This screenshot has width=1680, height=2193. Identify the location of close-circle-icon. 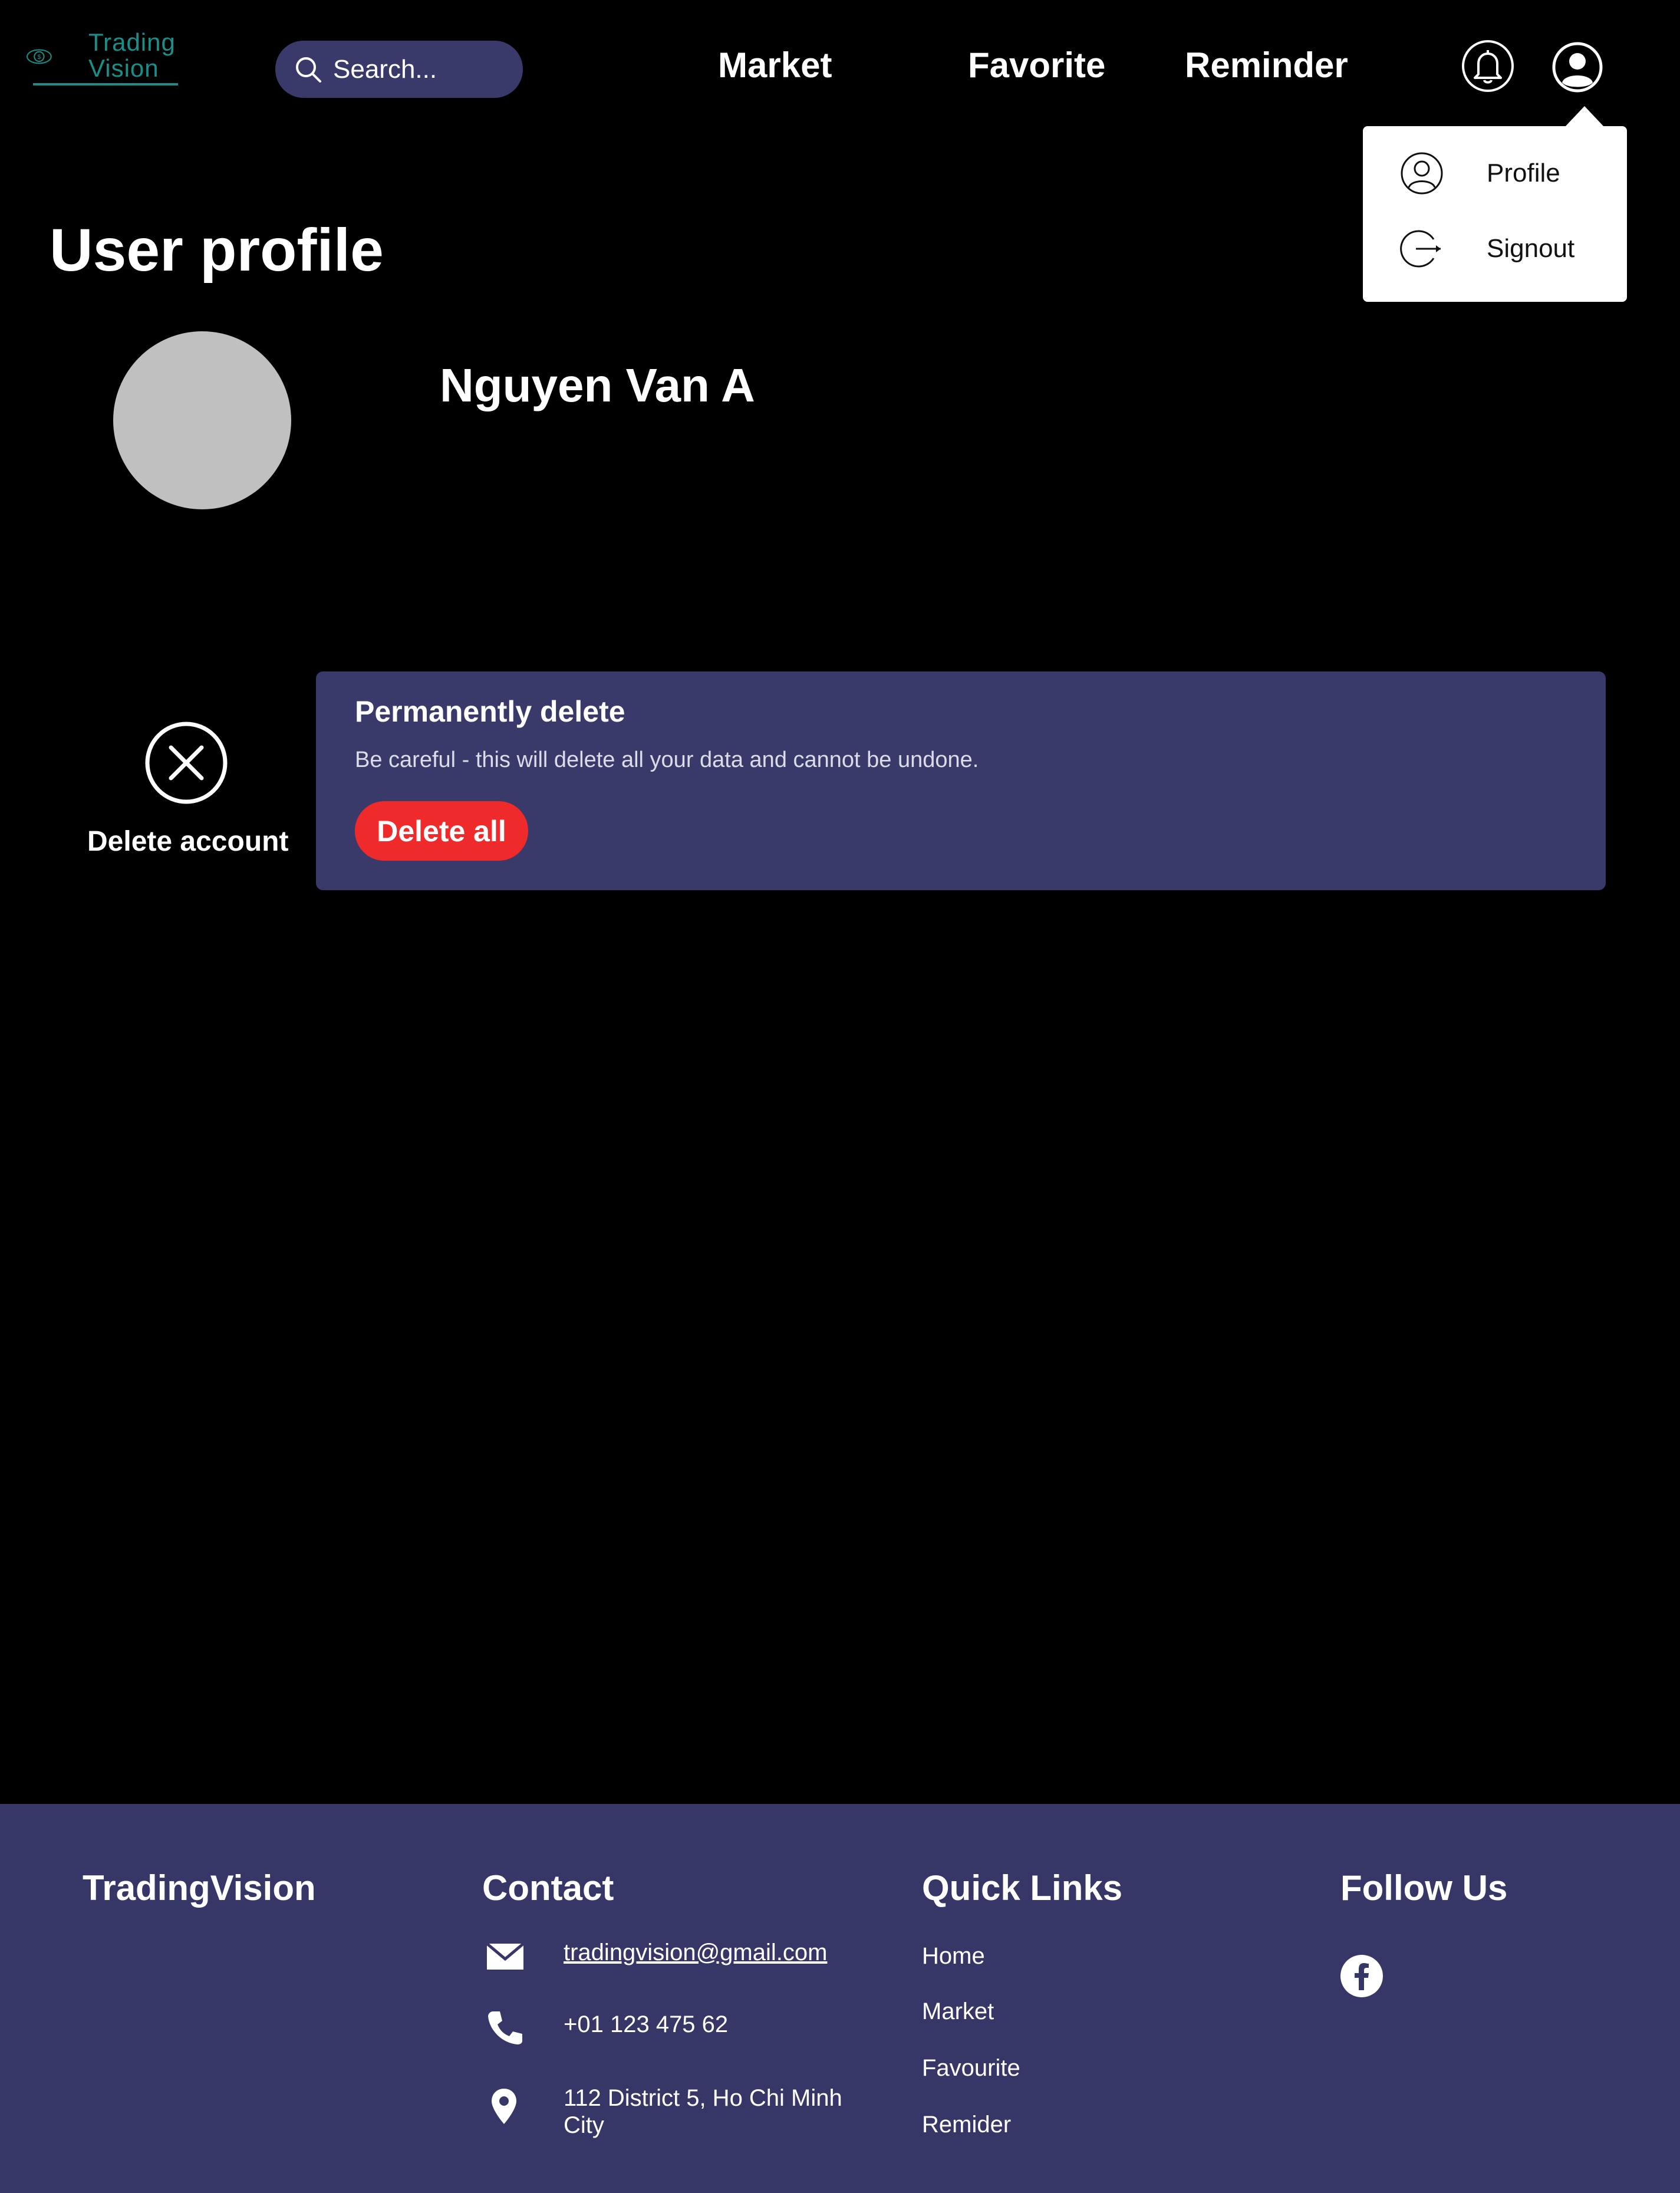
(186, 762).